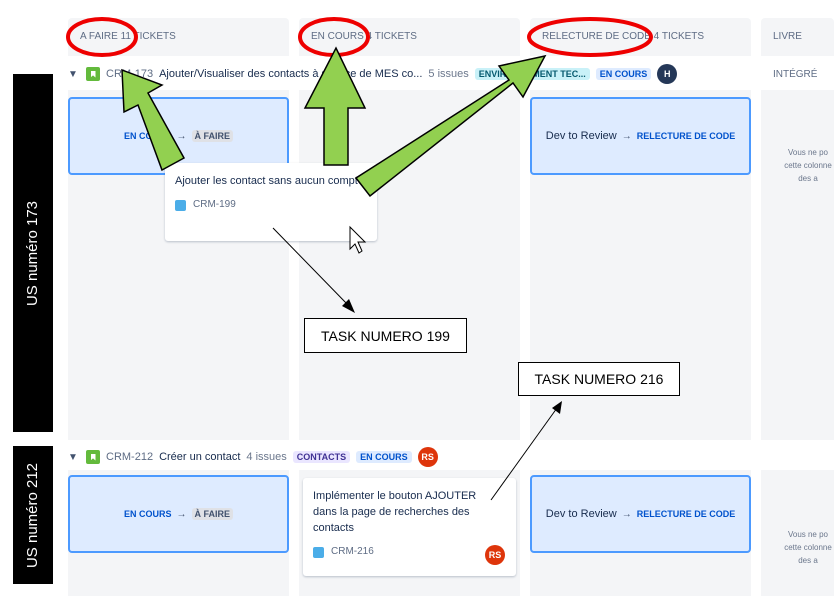  I want to click on annotation-text: US numéro 173, so click(33, 253).